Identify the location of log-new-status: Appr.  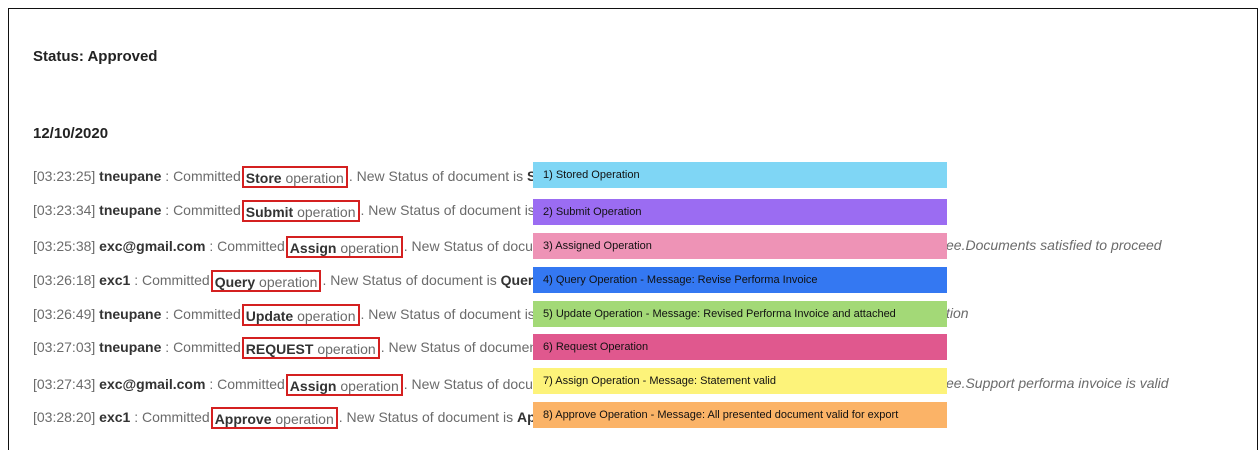
(524, 417).